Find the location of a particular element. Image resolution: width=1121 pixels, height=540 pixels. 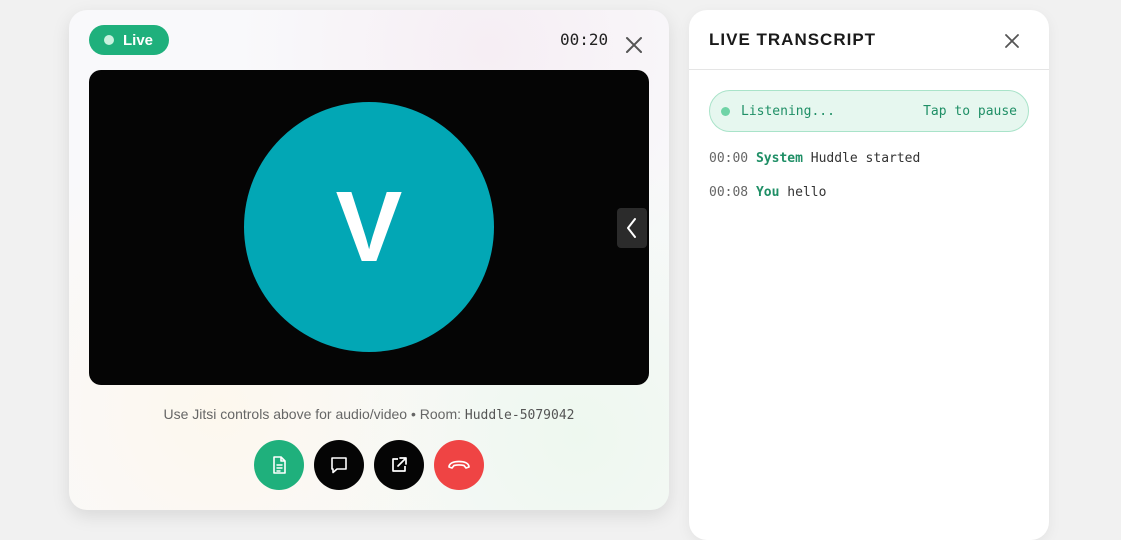

external-link-icon is located at coordinates (399, 464).